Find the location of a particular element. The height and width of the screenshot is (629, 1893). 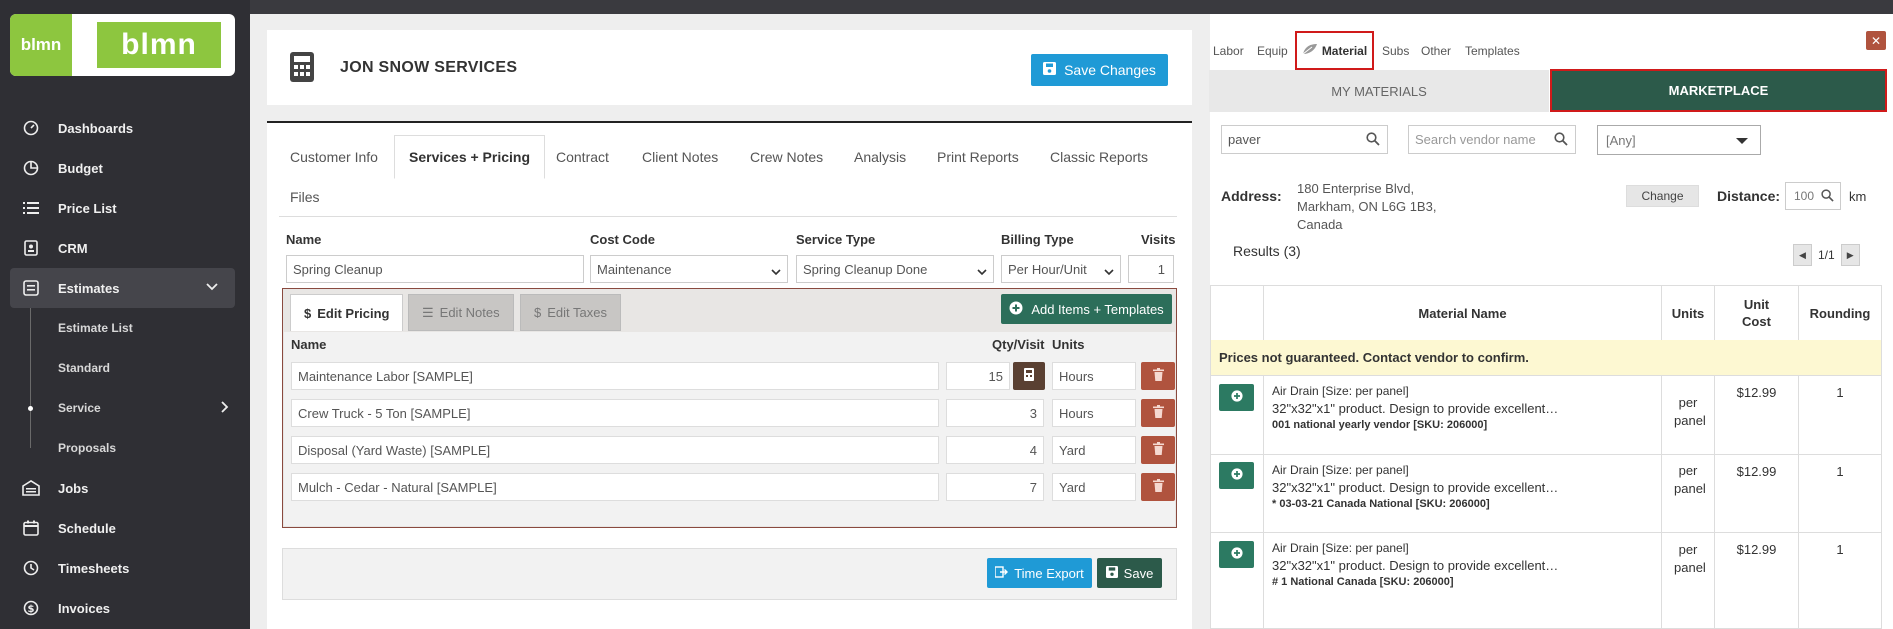

category-select: [Any] is located at coordinates (1679, 140).